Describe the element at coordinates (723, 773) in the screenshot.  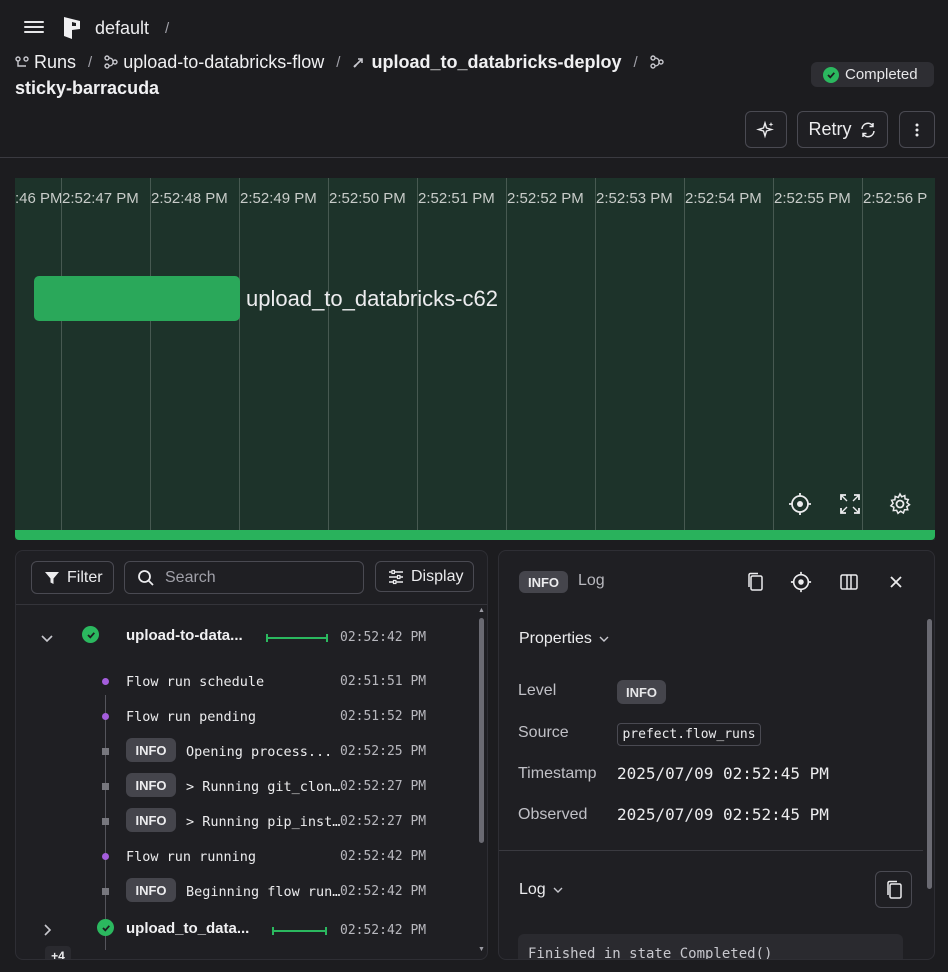
I see `timestamp-value: 2025/07/09 02:52:45 PM` at that location.